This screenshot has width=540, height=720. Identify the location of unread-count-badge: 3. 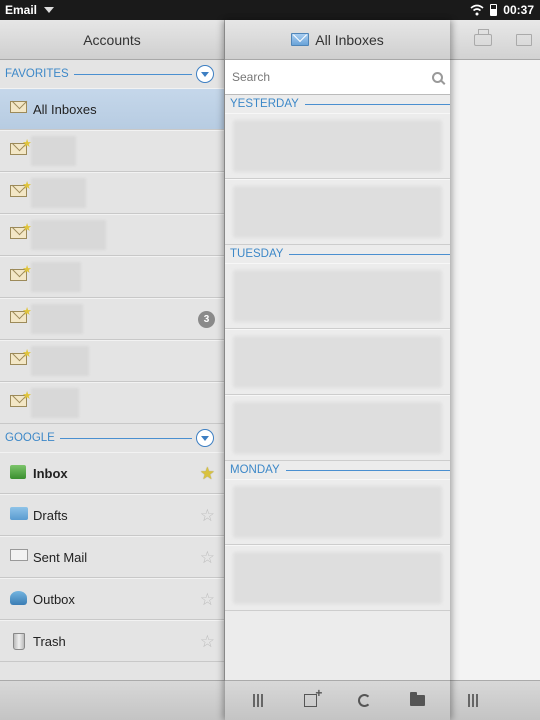
(206, 319).